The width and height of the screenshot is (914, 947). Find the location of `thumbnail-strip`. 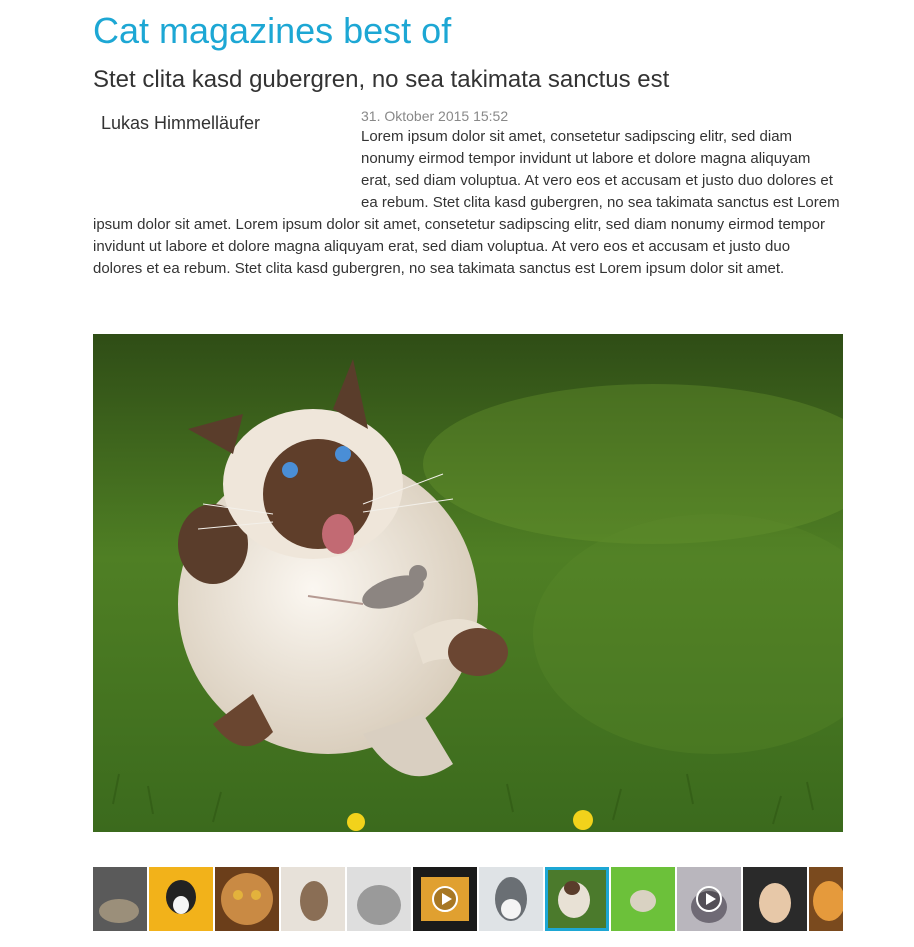

thumbnail-strip is located at coordinates (468, 899).